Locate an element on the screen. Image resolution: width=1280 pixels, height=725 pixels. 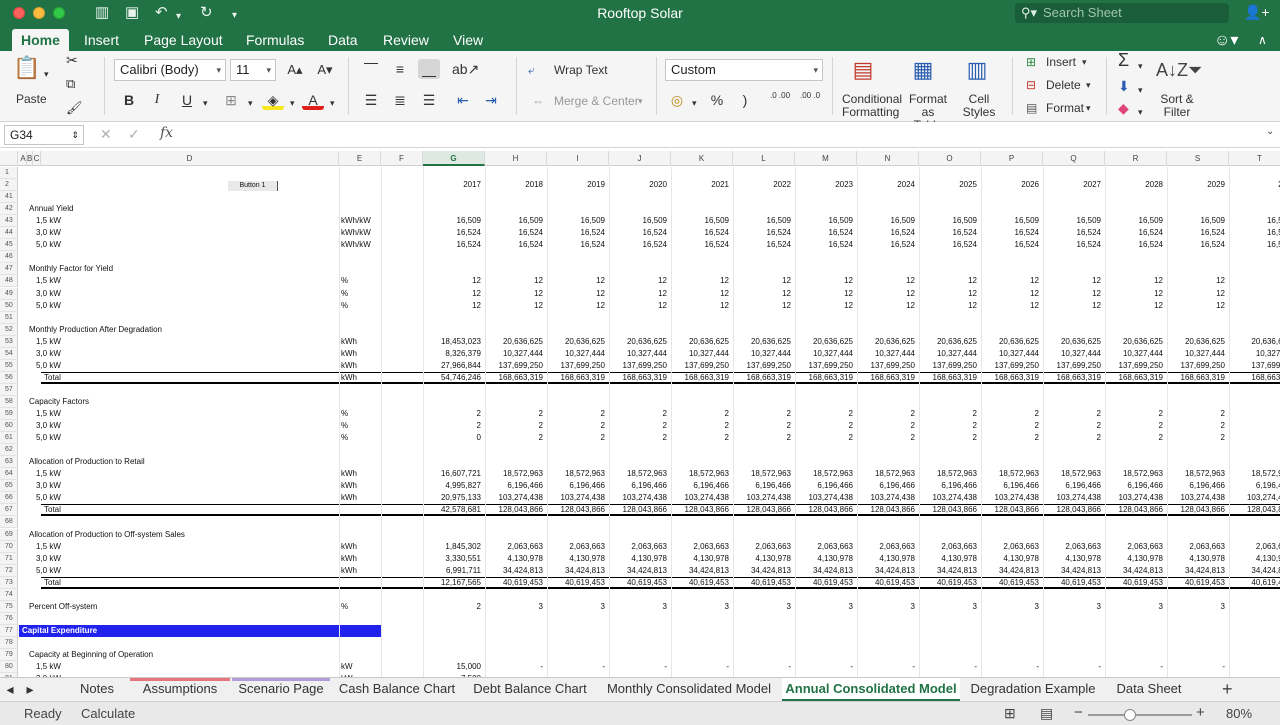
value-cell: 42,578,681 is located at coordinates (452, 510).